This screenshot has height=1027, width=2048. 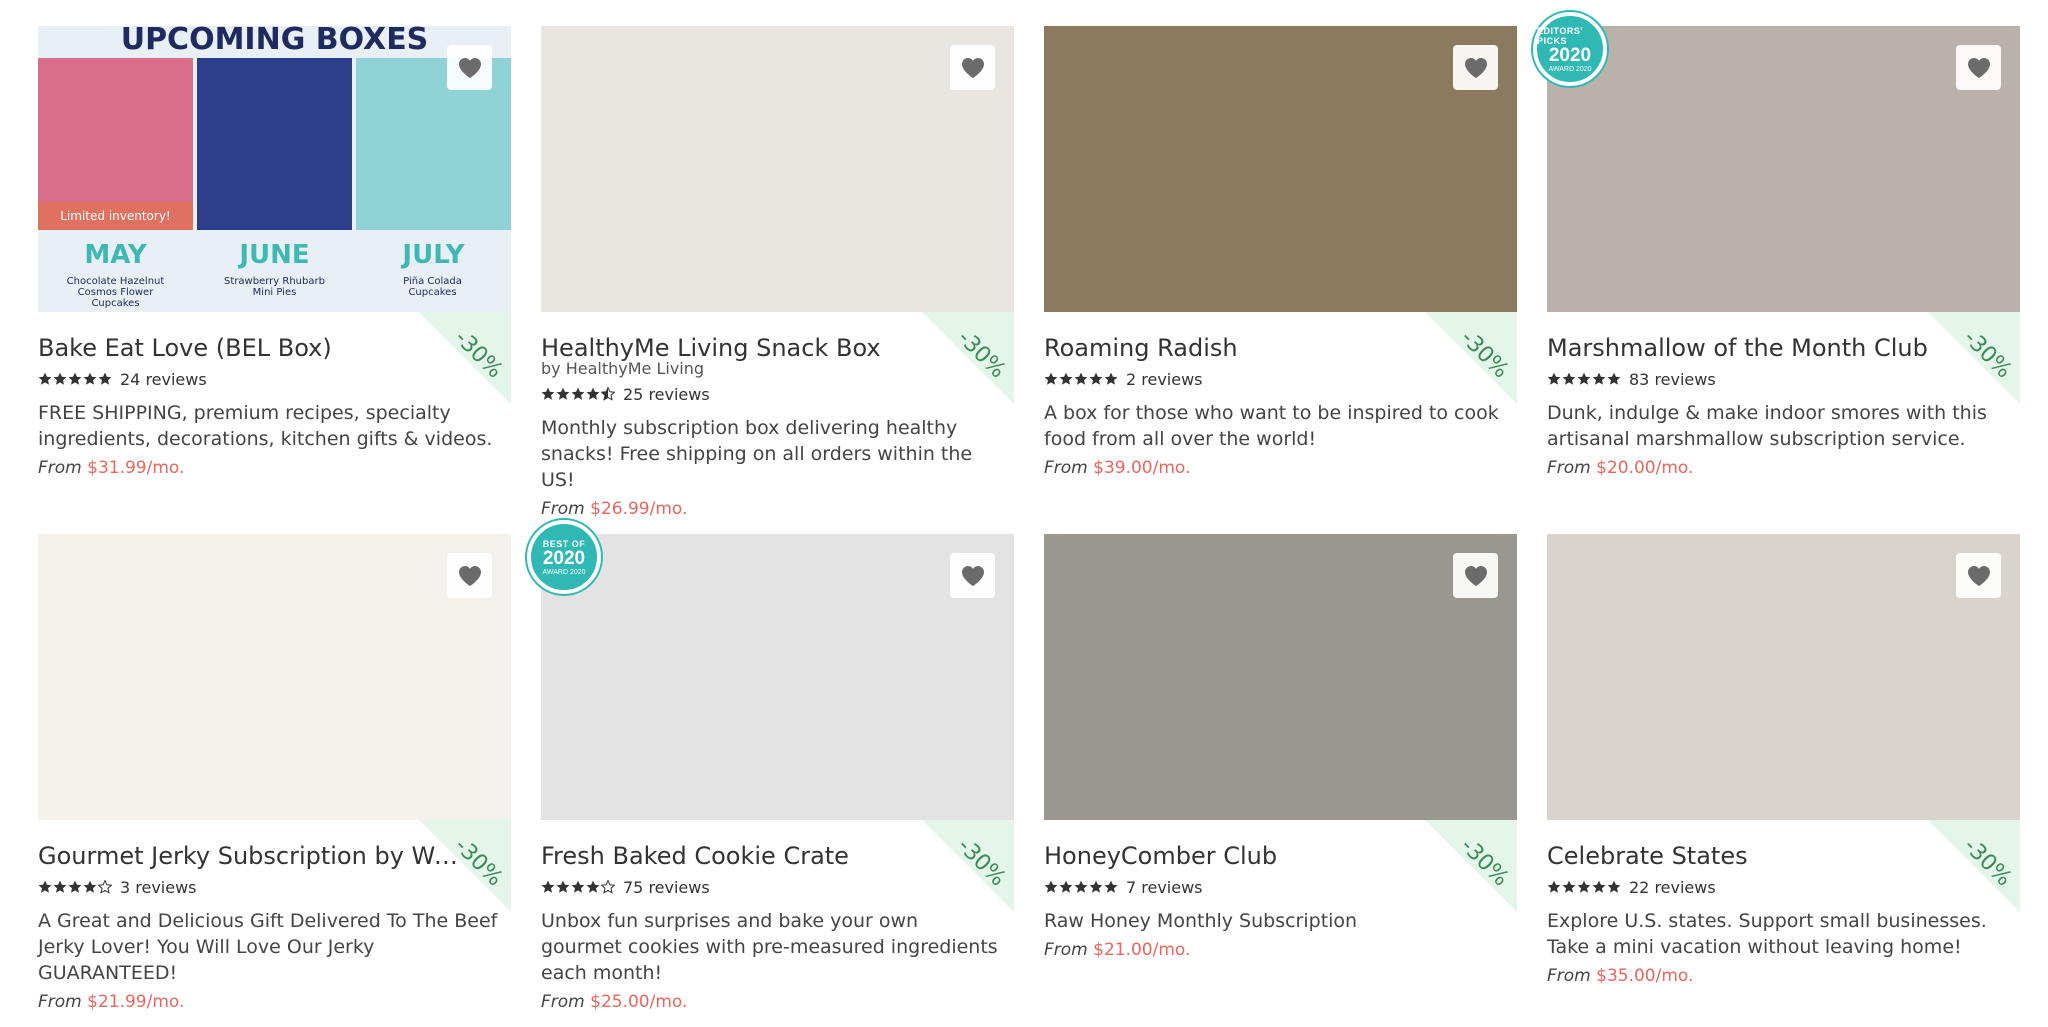 What do you see at coordinates (639, 509) in the screenshot?
I see `price-amount: $26.99/mo.` at bounding box center [639, 509].